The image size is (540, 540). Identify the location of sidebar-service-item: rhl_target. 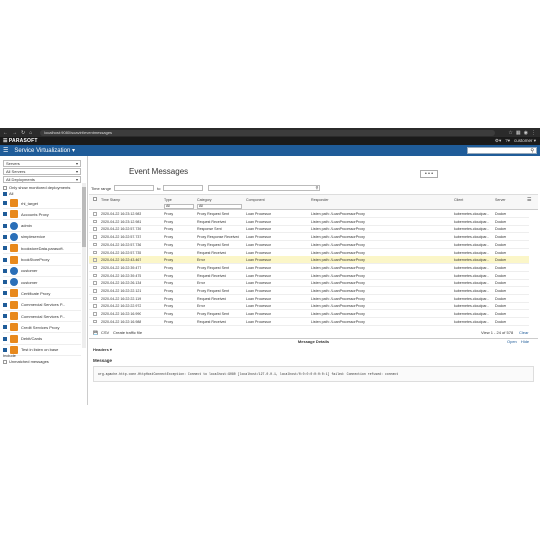
(42, 203).